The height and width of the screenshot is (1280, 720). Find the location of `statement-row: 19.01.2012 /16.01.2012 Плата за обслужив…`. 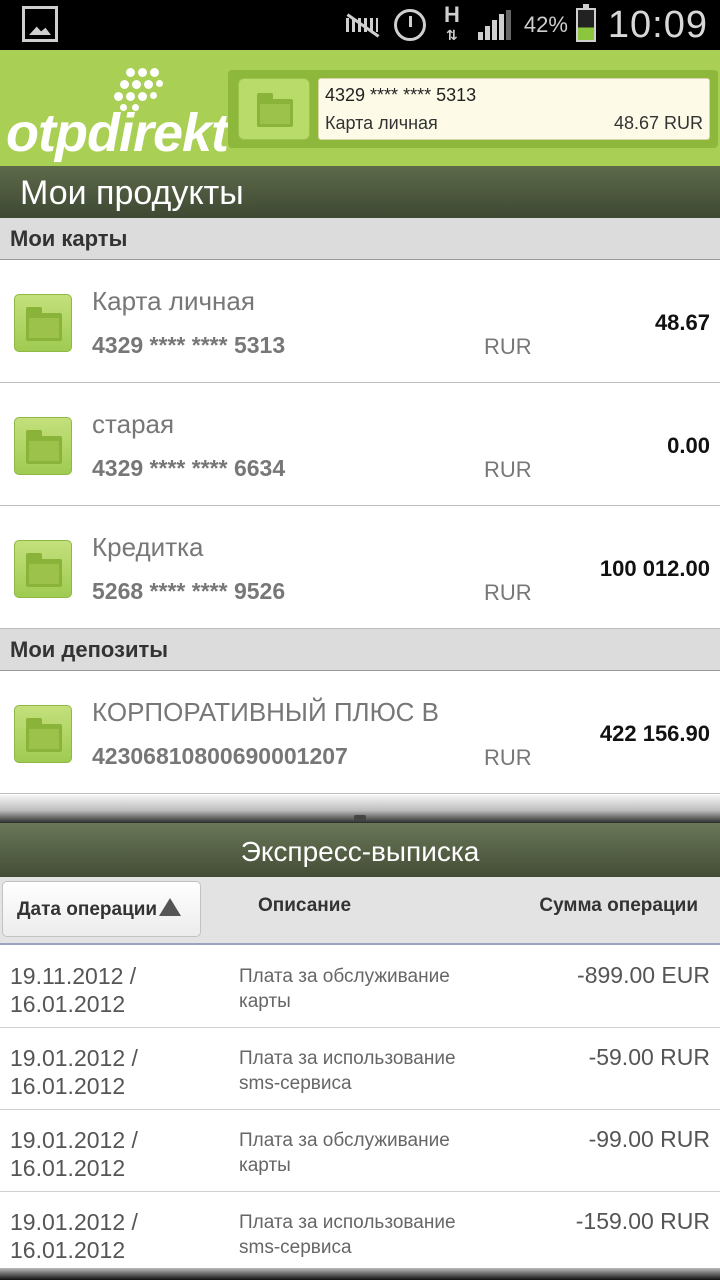

statement-row: 19.01.2012 /16.01.2012 Плата за обслужив… is located at coordinates (360, 1151).